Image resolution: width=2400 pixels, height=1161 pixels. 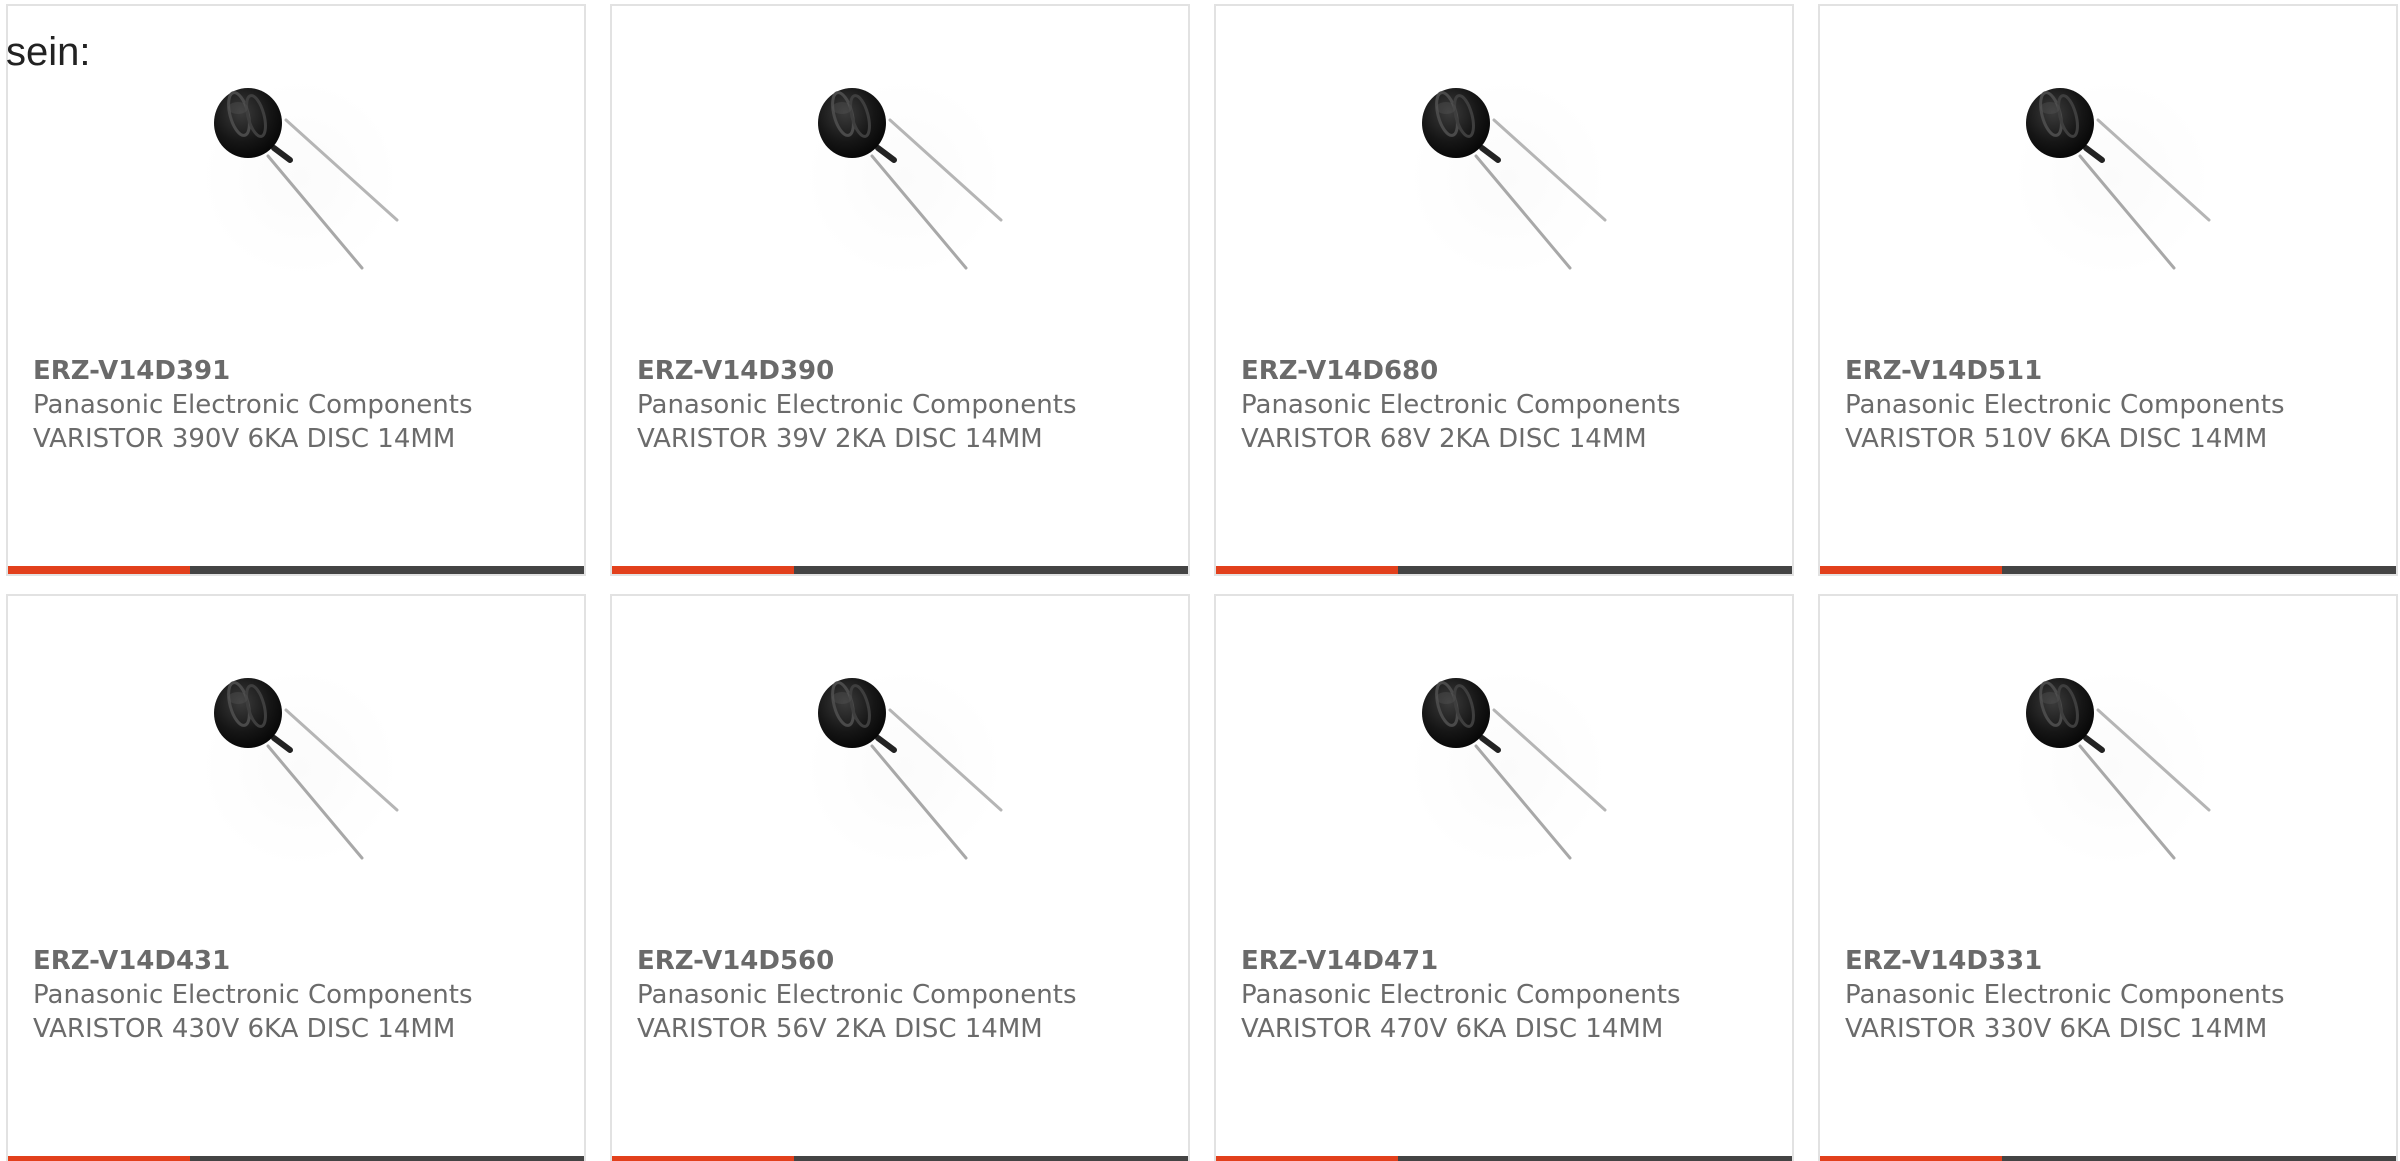 What do you see at coordinates (1452, 1029) in the screenshot?
I see `product-description: VARISTOR 470V 6KA DISC 14MM` at bounding box center [1452, 1029].